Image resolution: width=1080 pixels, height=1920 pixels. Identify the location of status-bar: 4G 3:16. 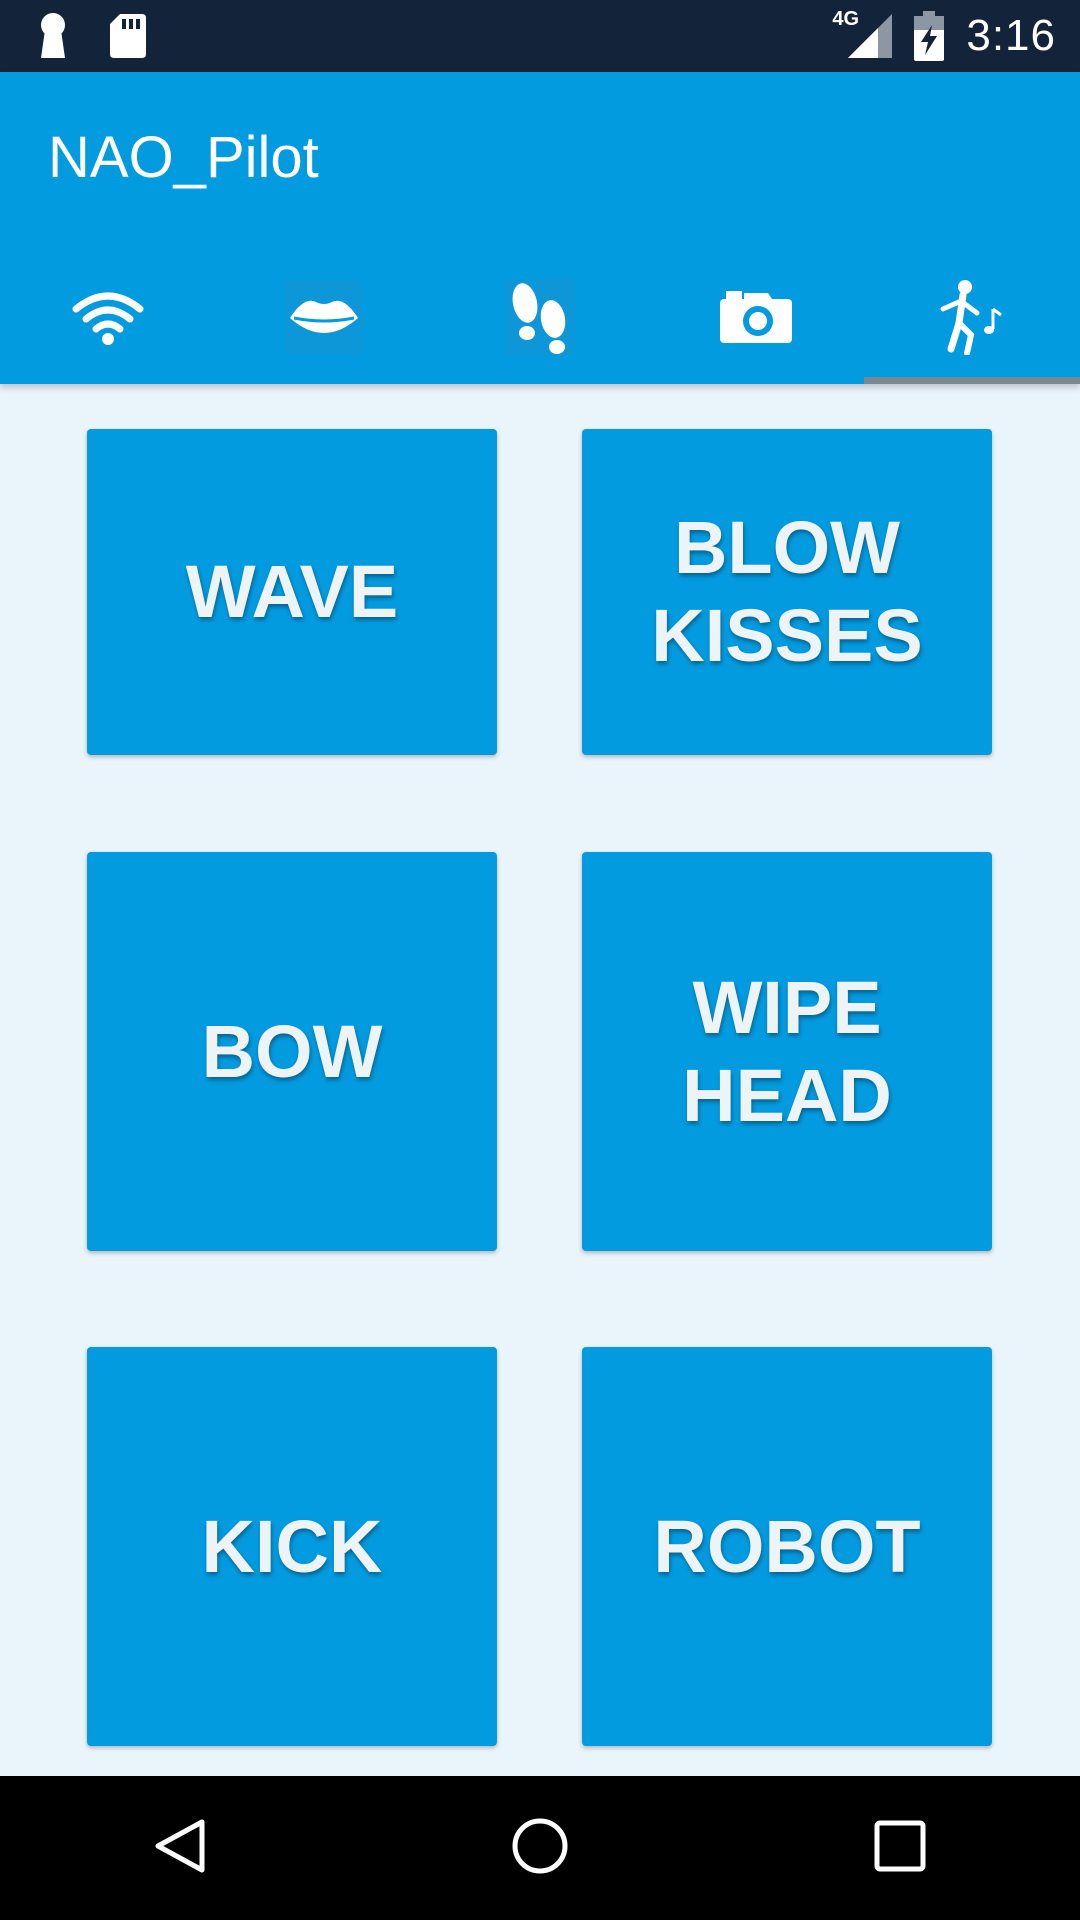
(540, 36).